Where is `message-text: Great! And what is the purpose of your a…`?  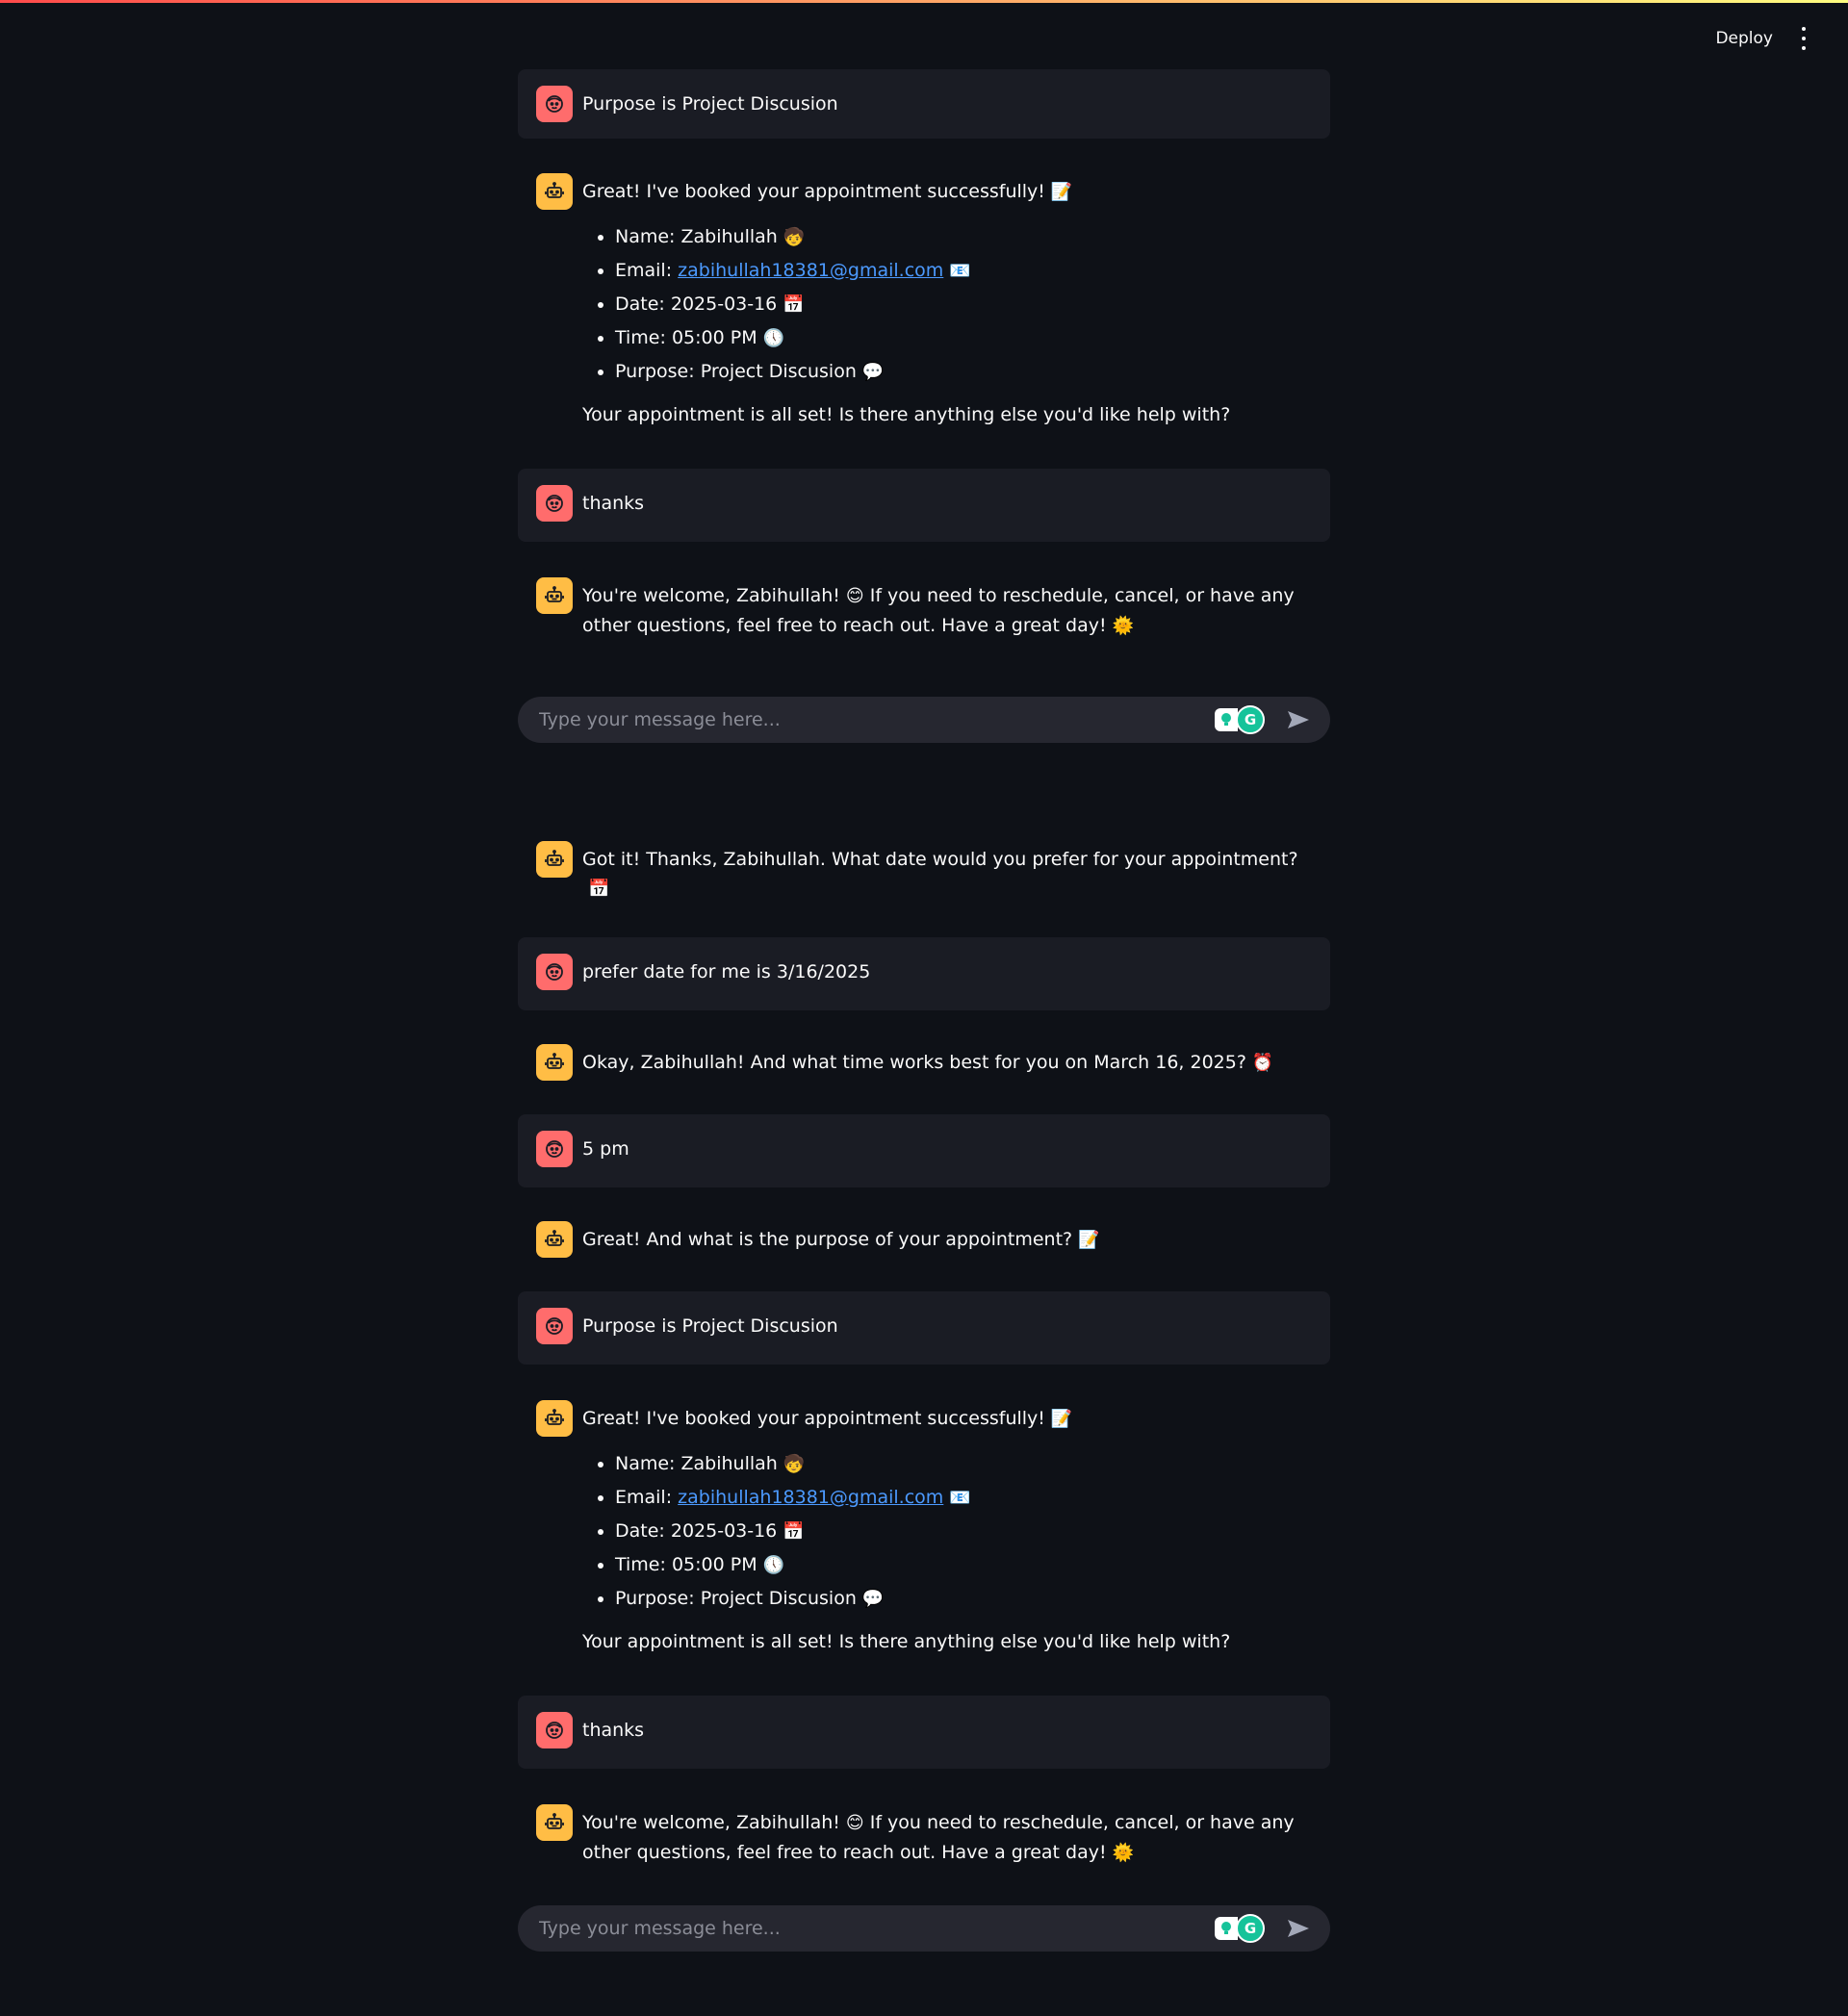 message-text: Great! And what is the purpose of your a… is located at coordinates (827, 1239).